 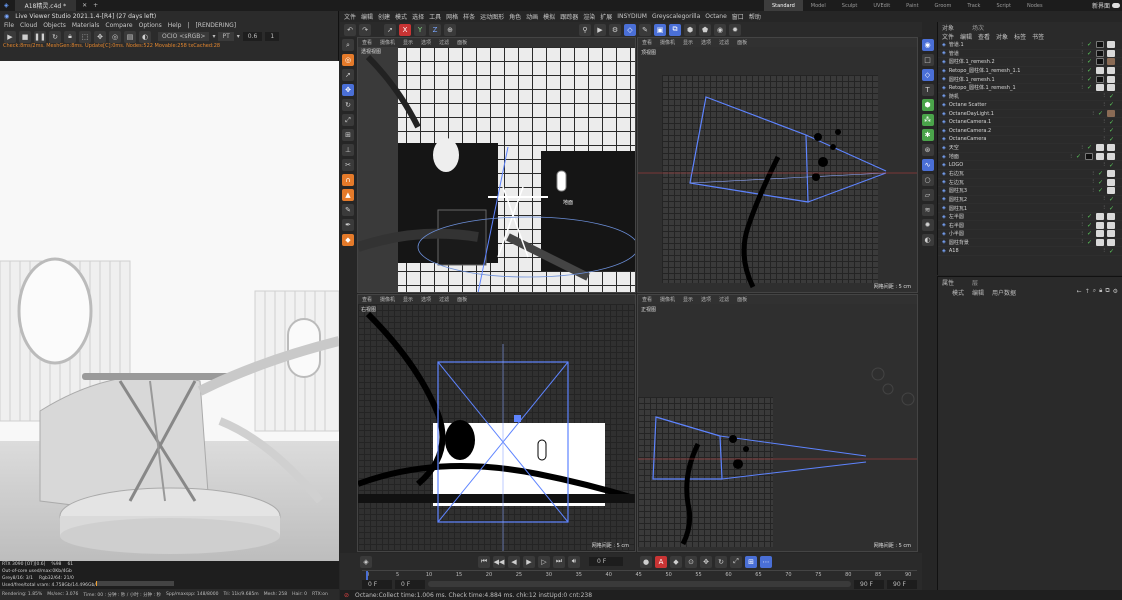 What do you see at coordinates (1030, 251) in the screenshot?
I see `object-row: ◈ A18 ⁝ ✓` at bounding box center [1030, 251].